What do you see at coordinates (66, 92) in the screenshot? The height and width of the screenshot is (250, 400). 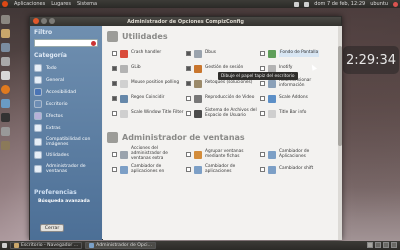 I see `category-accesibilidad: Accesibilidad` at bounding box center [66, 92].